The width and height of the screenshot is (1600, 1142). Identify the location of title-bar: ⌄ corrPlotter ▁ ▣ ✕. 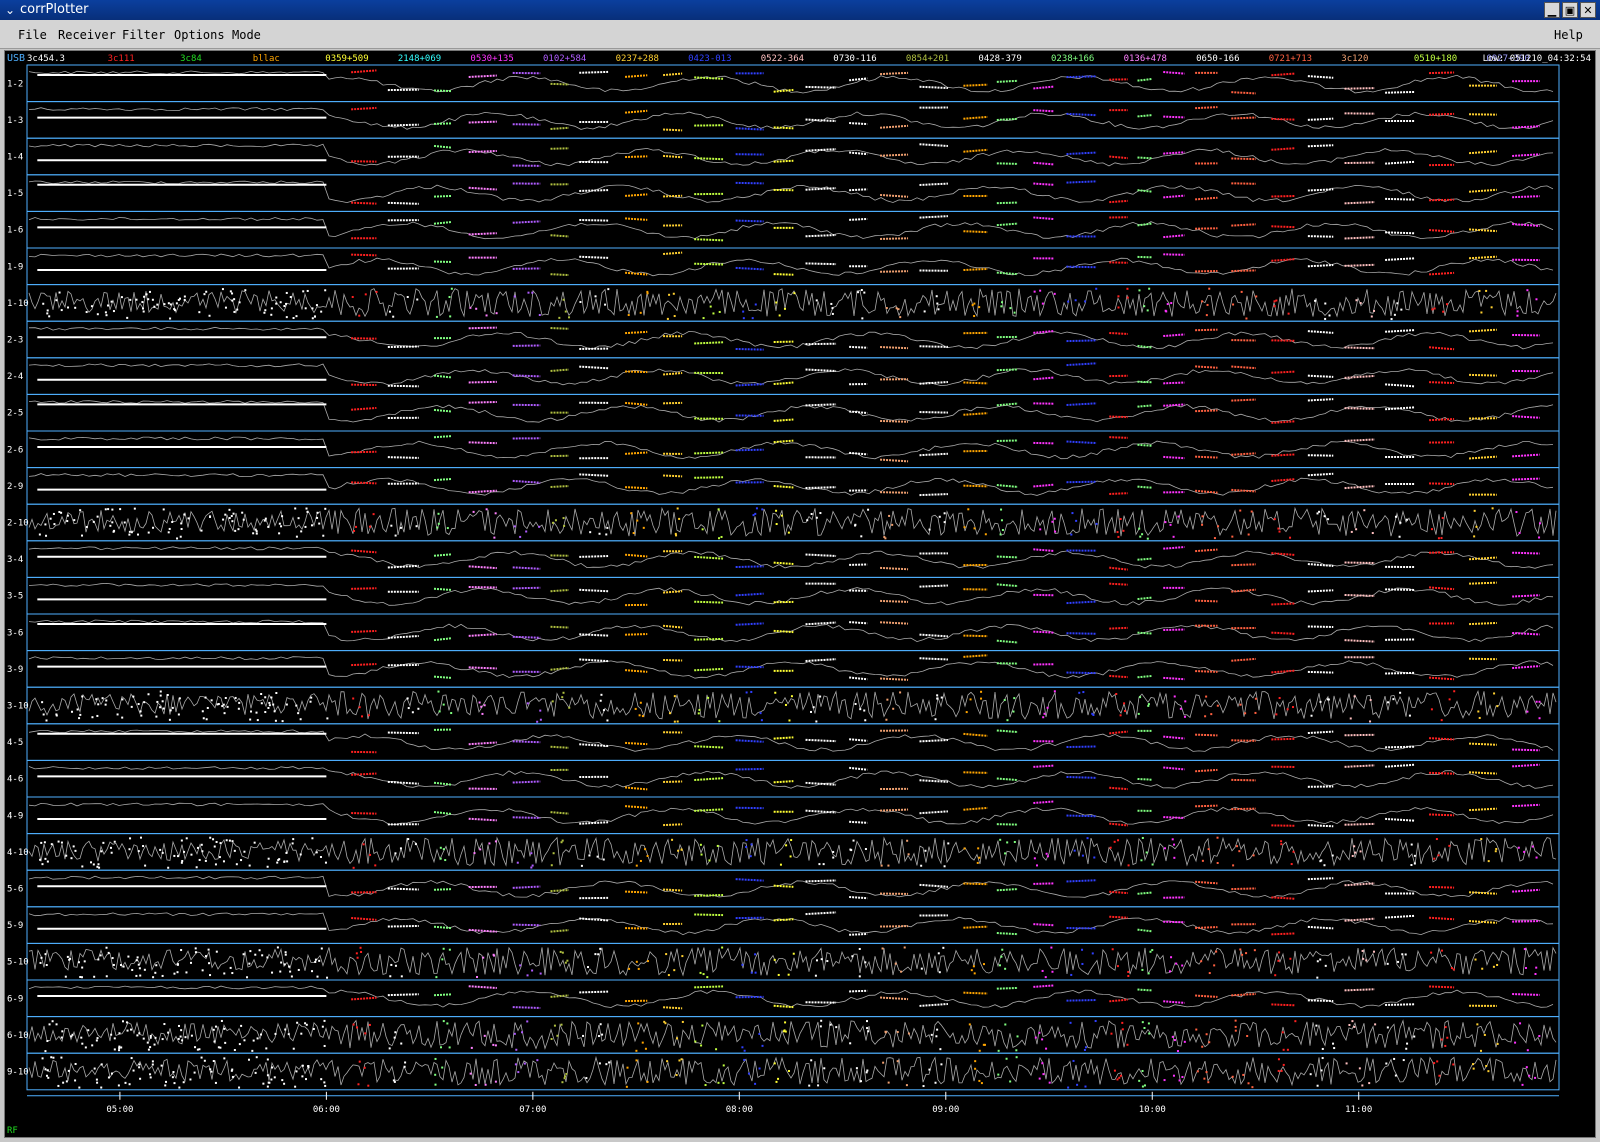
(800, 10).